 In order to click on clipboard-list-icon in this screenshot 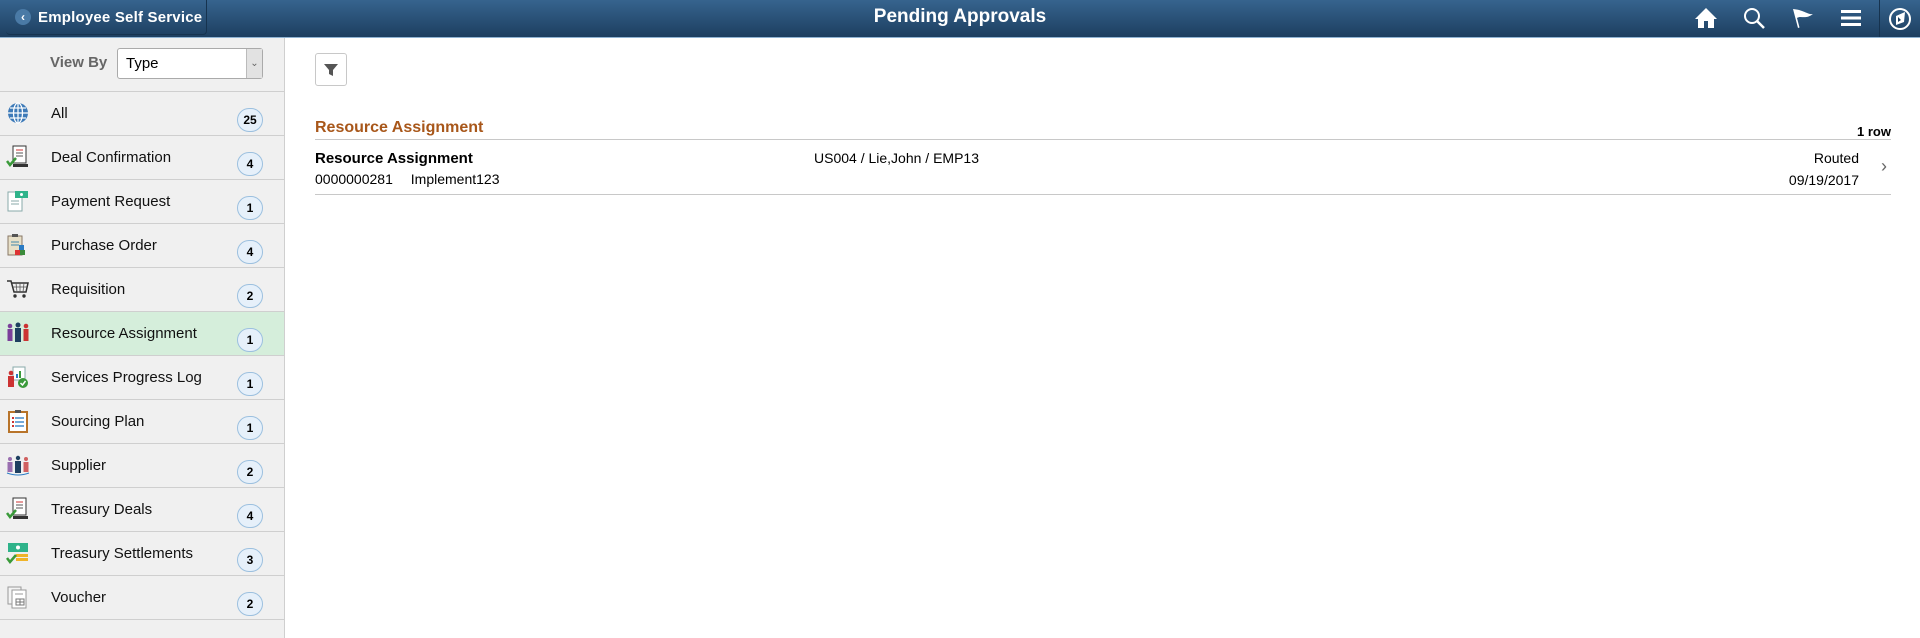, I will do `click(18, 421)`.